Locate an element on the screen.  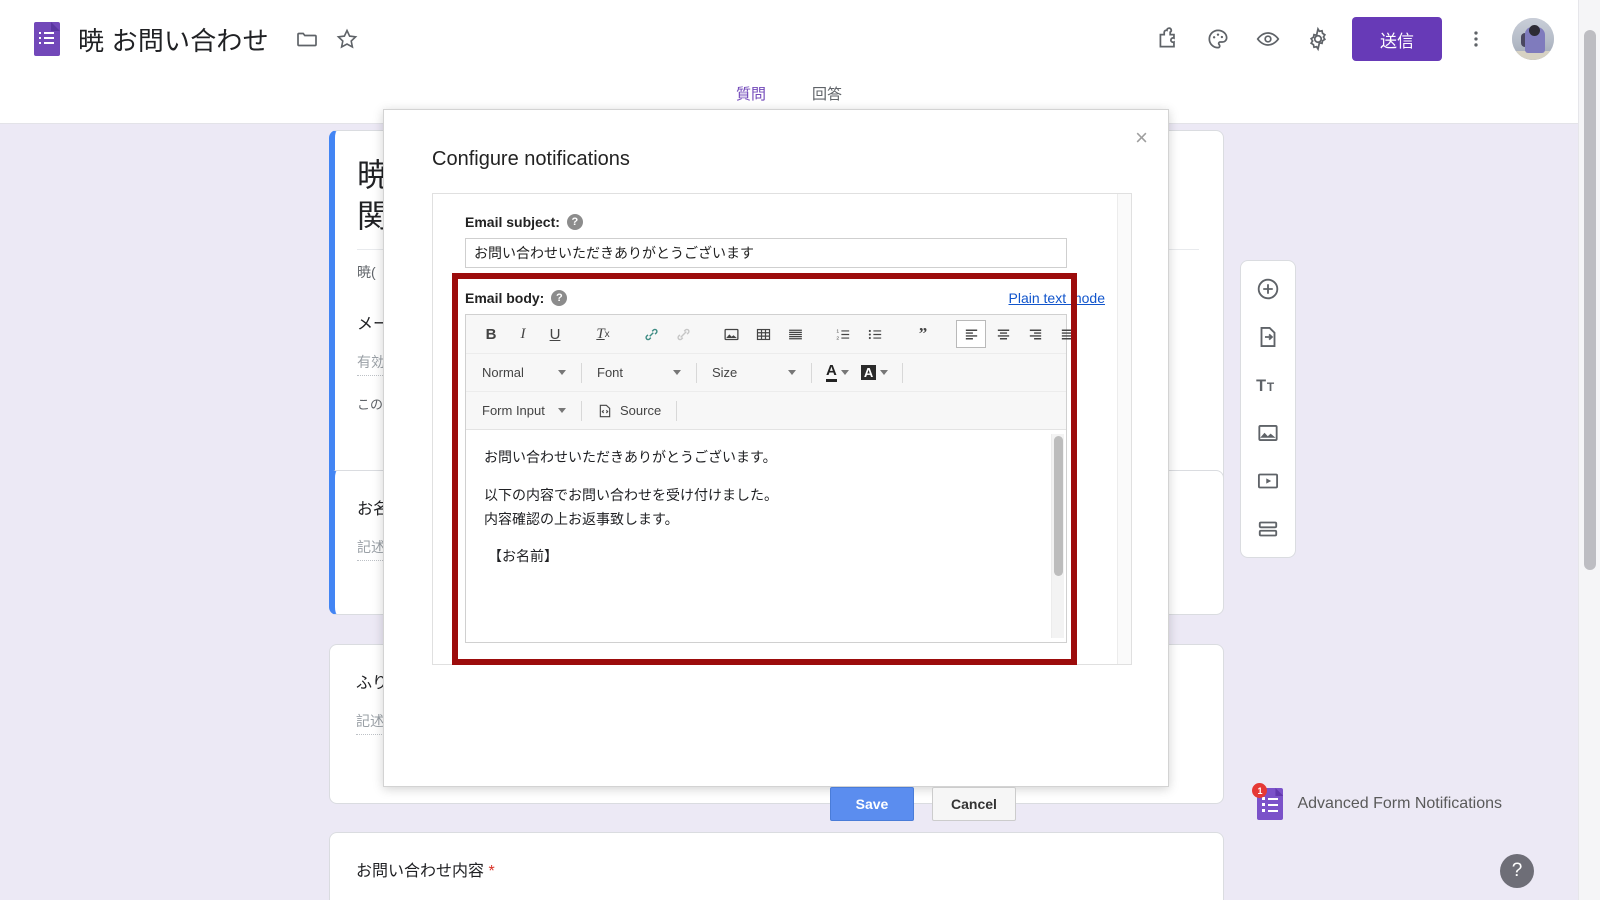
horizontal-rule-icon is located at coordinates (795, 334).